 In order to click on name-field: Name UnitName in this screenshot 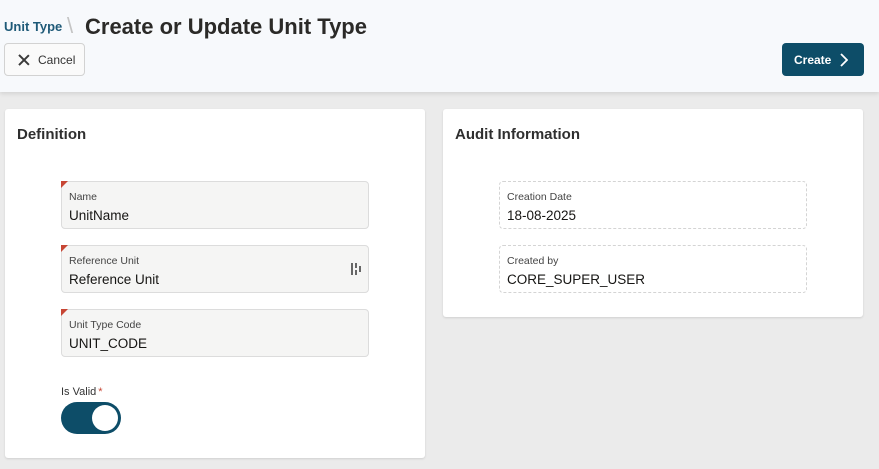, I will do `click(215, 205)`.